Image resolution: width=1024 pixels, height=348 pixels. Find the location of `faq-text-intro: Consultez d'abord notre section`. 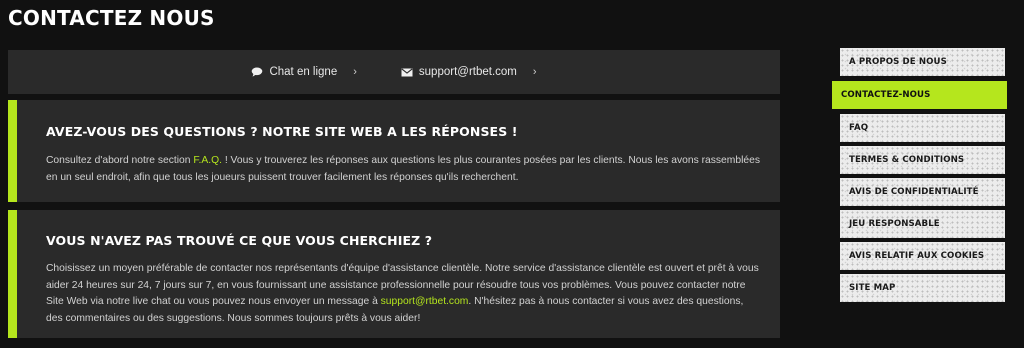

faq-text-intro: Consultez d'abord notre section is located at coordinates (120, 160).